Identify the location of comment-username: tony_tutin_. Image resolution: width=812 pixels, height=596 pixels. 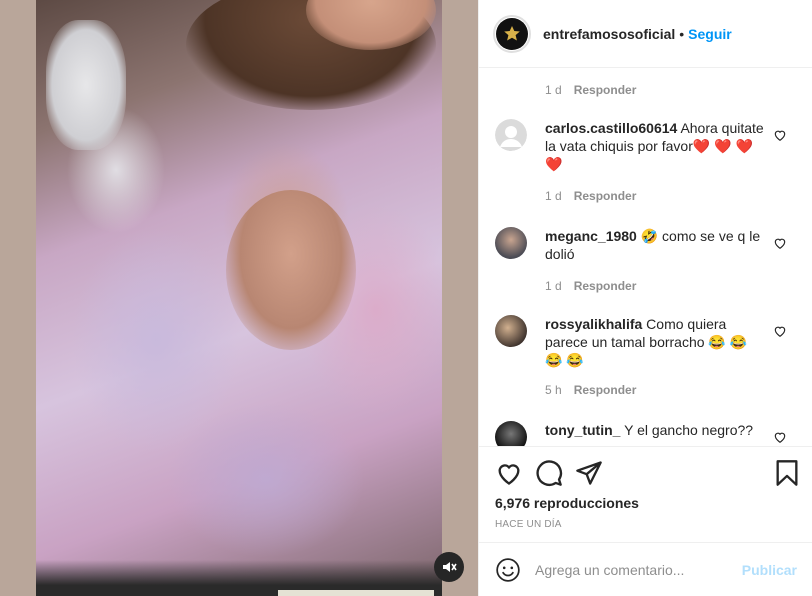
(582, 430).